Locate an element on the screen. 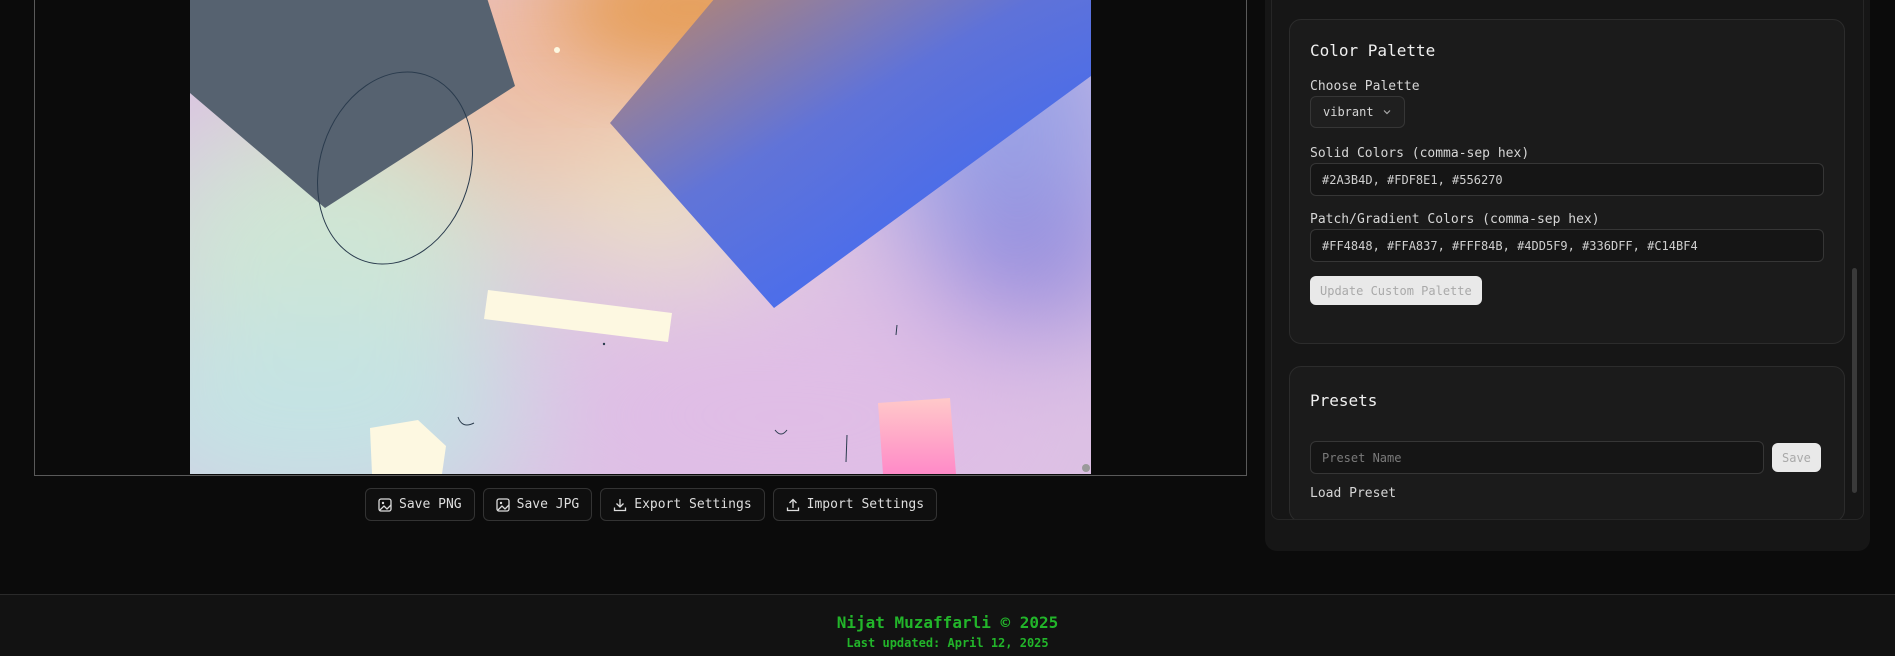  presets-card: Presets Preset Name Save Load Preset is located at coordinates (1567, 442).